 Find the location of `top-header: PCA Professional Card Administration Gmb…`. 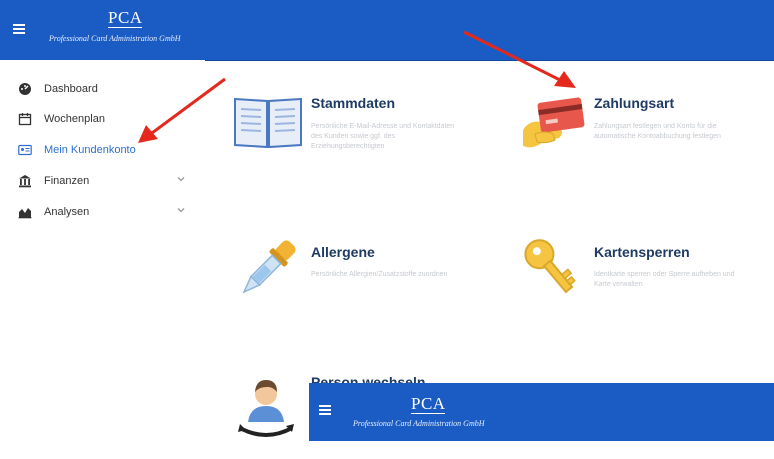

top-header: PCA Professional Card Administration Gmb… is located at coordinates (387, 30).